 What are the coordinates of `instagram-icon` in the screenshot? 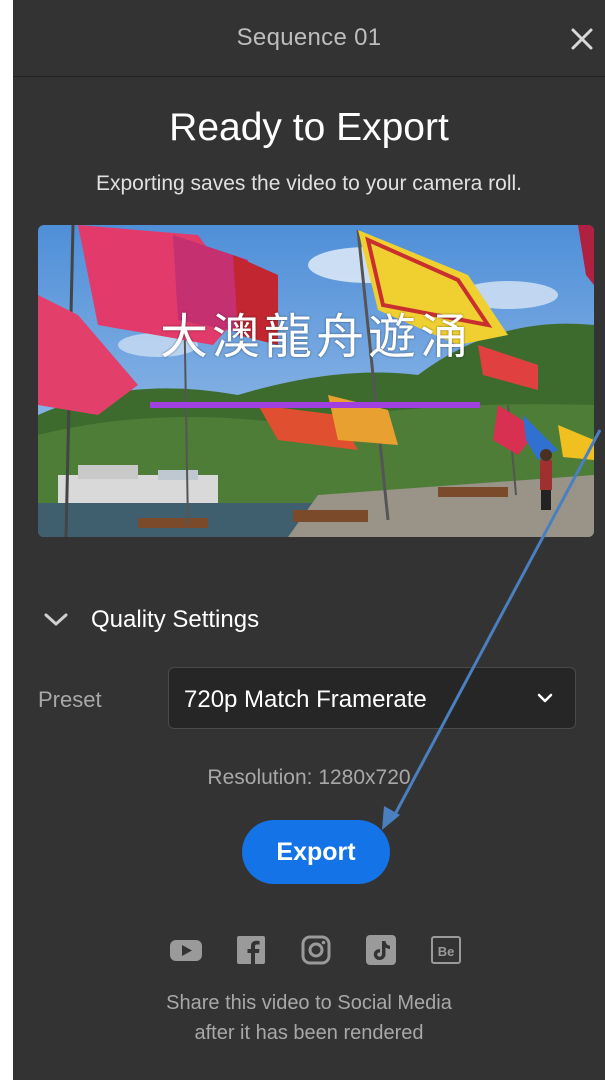 It's located at (316, 950).